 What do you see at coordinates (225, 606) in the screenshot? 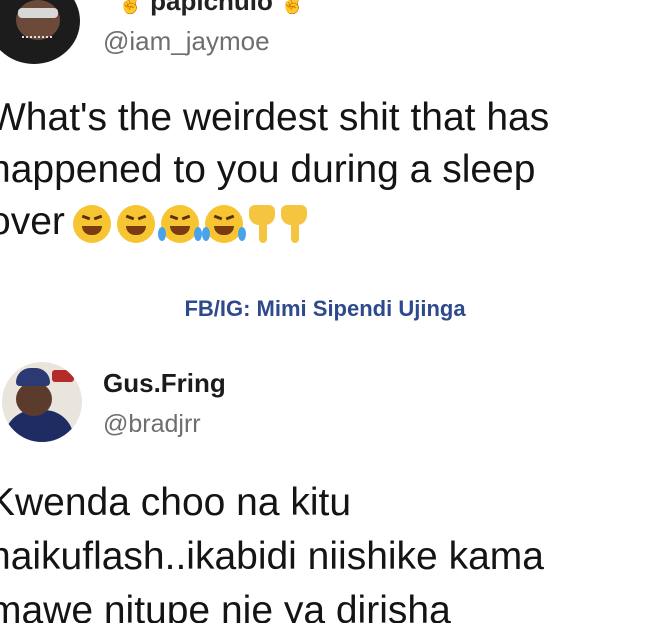
I see `tweet-text-line: mawe nitupe nje ya dirisha` at bounding box center [225, 606].